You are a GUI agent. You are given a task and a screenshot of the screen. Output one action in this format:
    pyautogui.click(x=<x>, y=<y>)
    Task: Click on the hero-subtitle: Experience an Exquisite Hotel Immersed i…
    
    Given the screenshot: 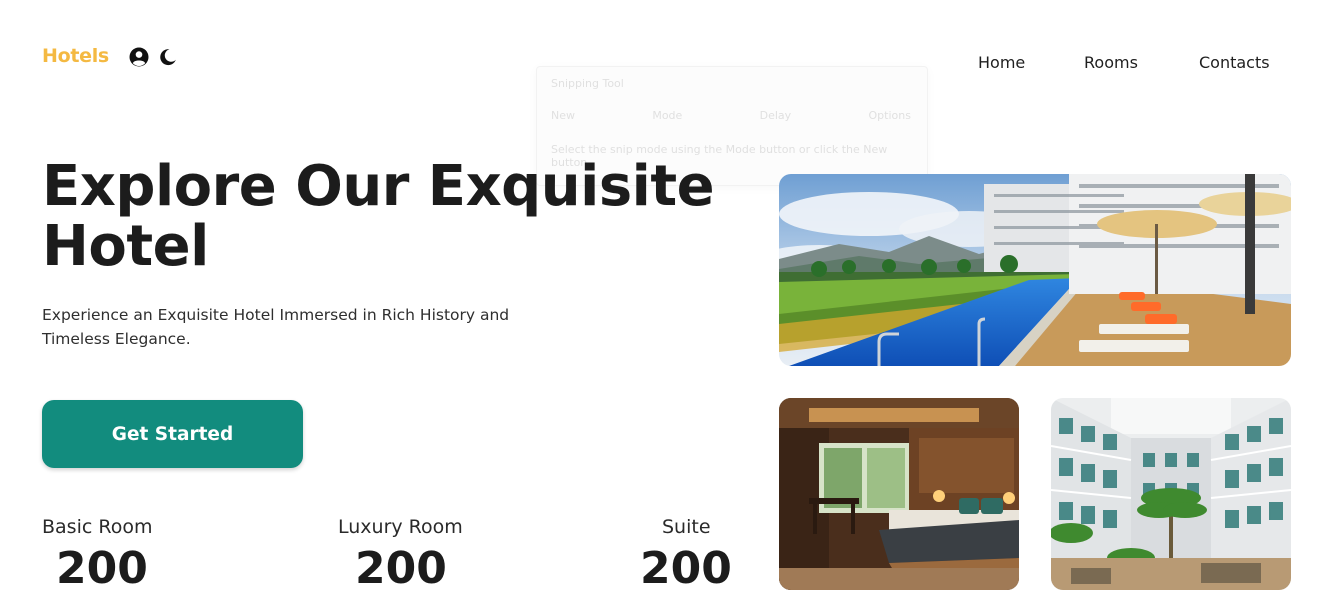 What is the action you would take?
    pyautogui.click(x=276, y=327)
    